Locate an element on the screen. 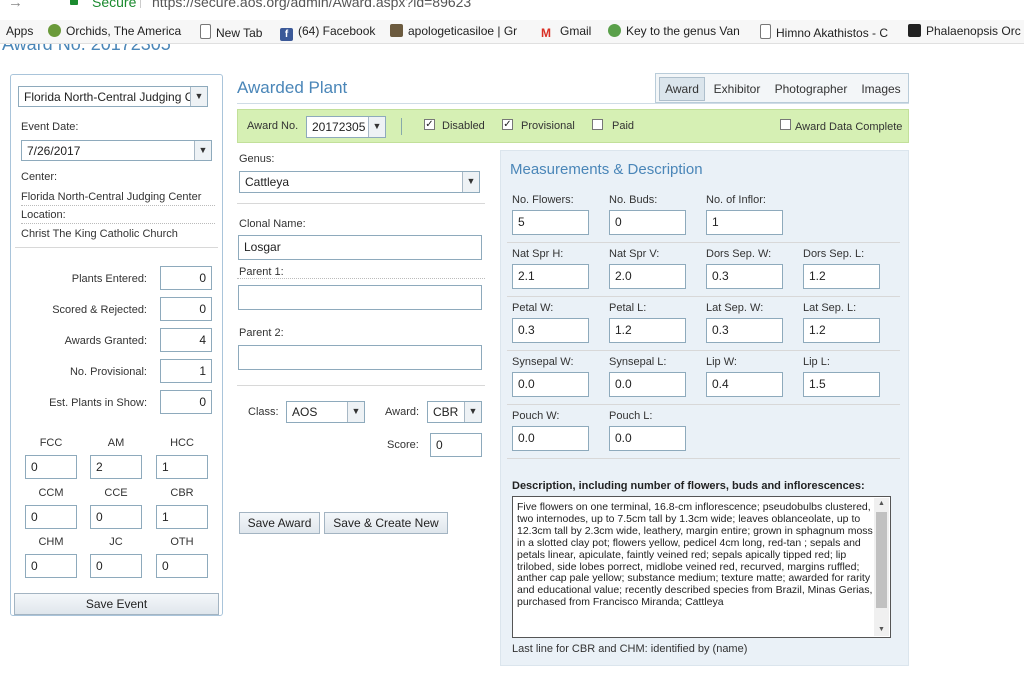 This screenshot has height=674, width=1024. disabled-label: Disabled is located at coordinates (463, 126).